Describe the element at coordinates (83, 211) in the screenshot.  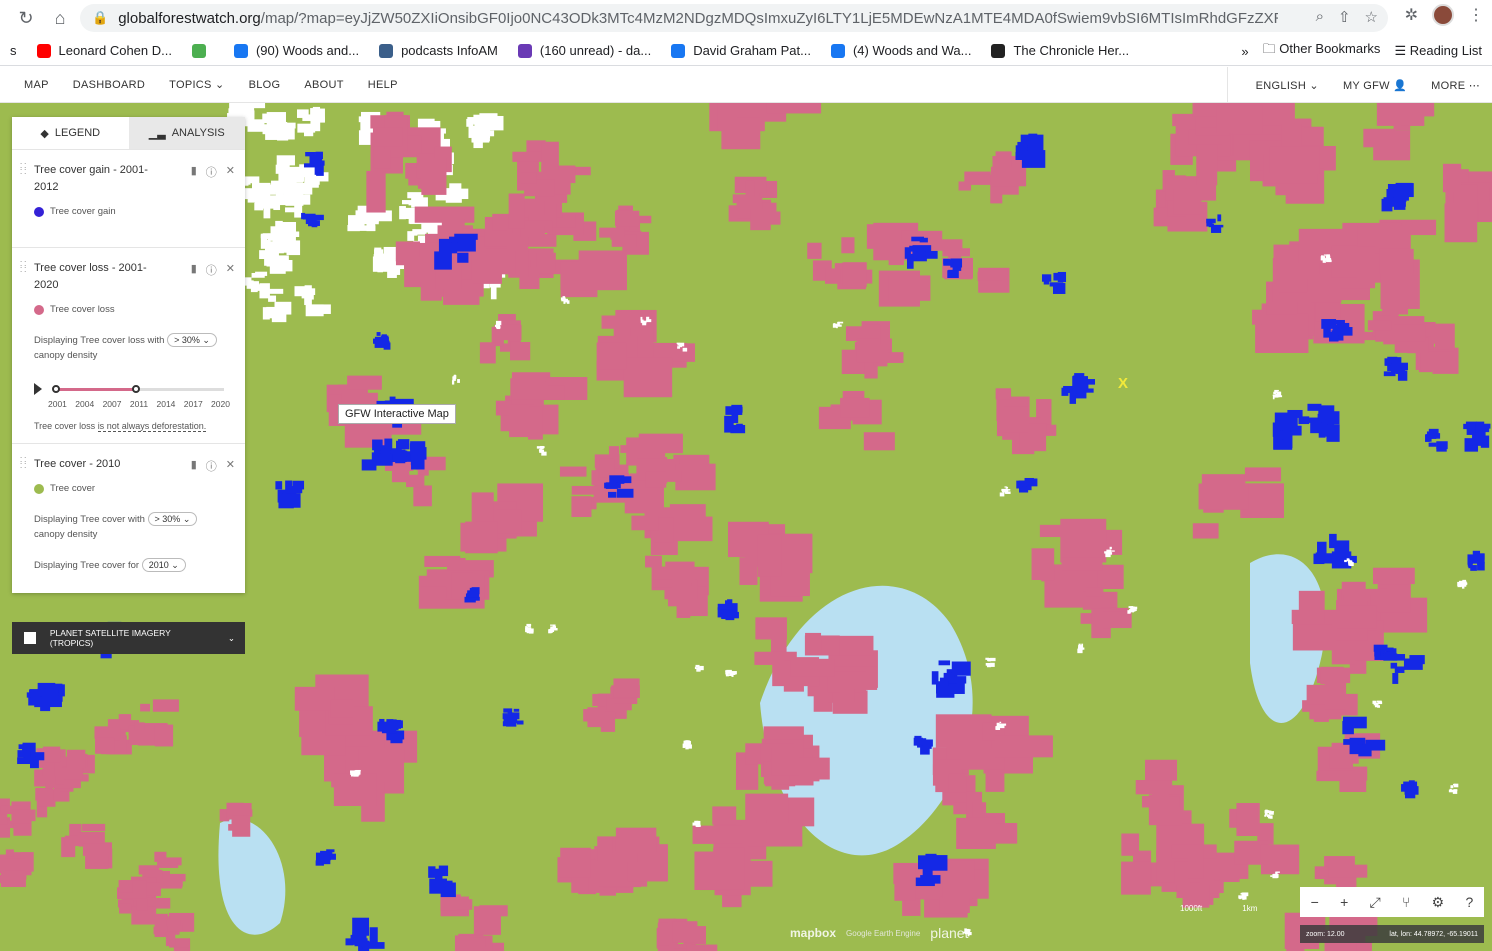
I see `legend-label: Tree cover gain` at that location.